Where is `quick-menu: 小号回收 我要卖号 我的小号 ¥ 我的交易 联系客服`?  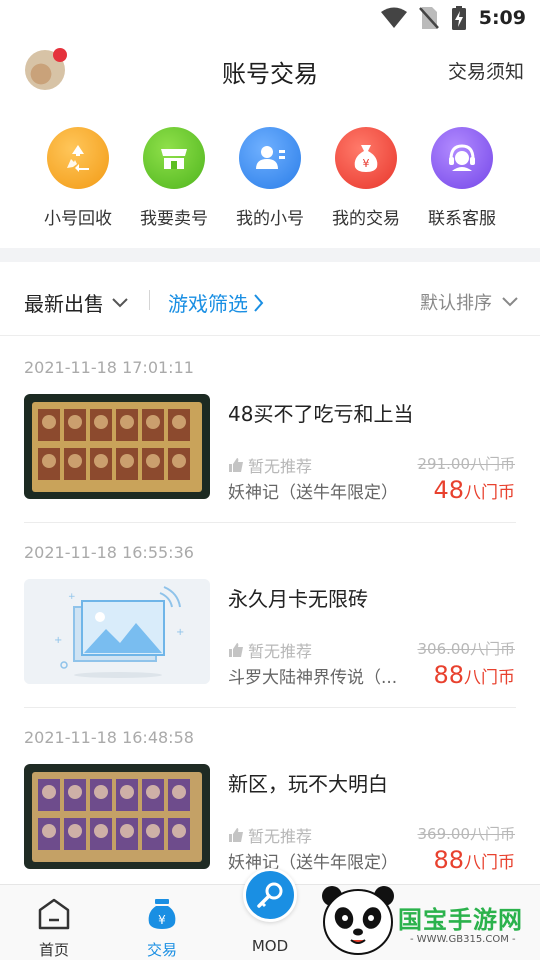
quick-menu: 小号回收 我要卖号 我的小号 ¥ 我的交易 联系客服 is located at coordinates (270, 179).